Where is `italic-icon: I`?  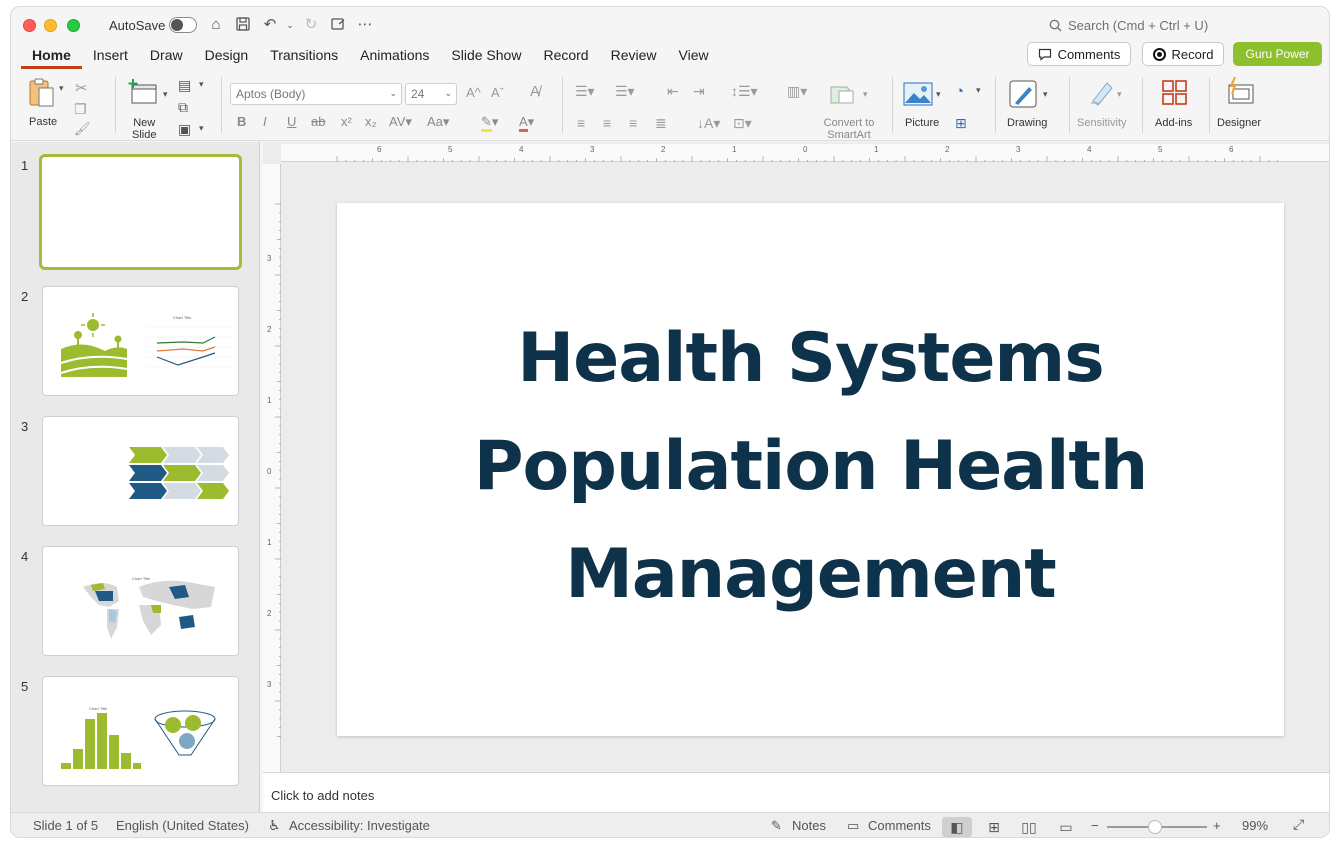
italic-icon: I is located at coordinates (265, 121).